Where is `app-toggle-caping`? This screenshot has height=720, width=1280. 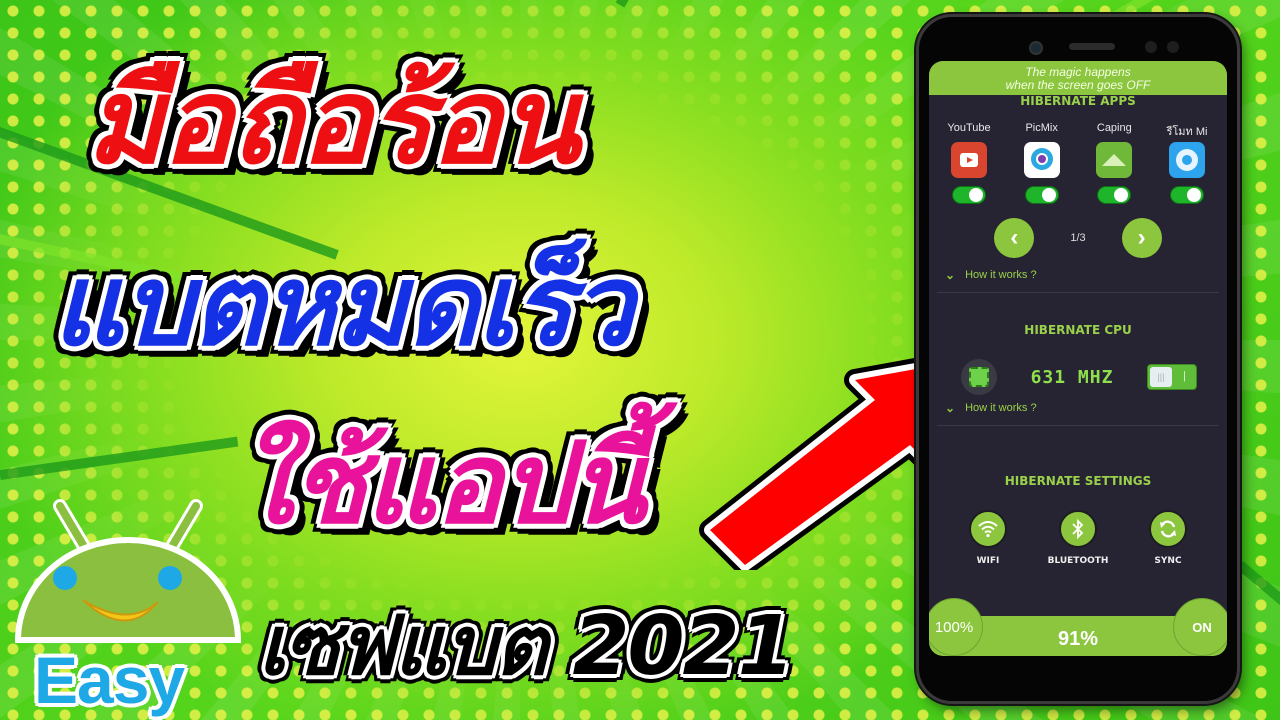 app-toggle-caping is located at coordinates (1114, 195).